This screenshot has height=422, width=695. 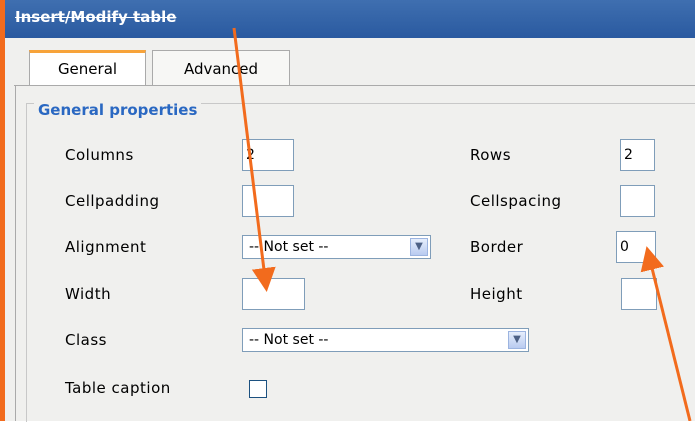 What do you see at coordinates (112, 201) in the screenshot?
I see `cellpadding-label: Cellpadding` at bounding box center [112, 201].